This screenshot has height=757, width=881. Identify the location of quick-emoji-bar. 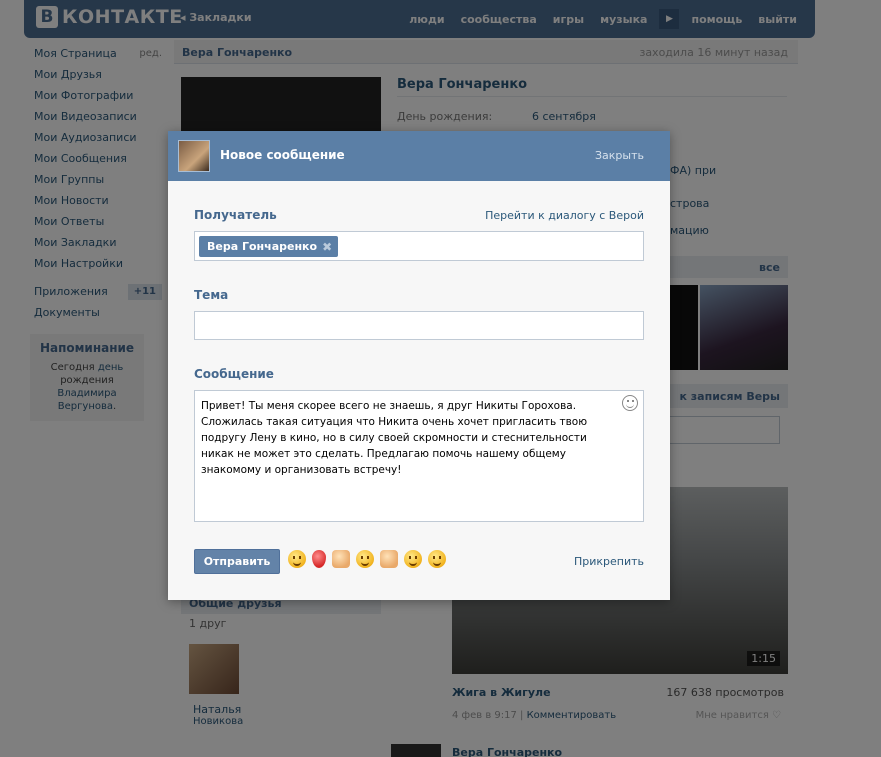
(367, 559).